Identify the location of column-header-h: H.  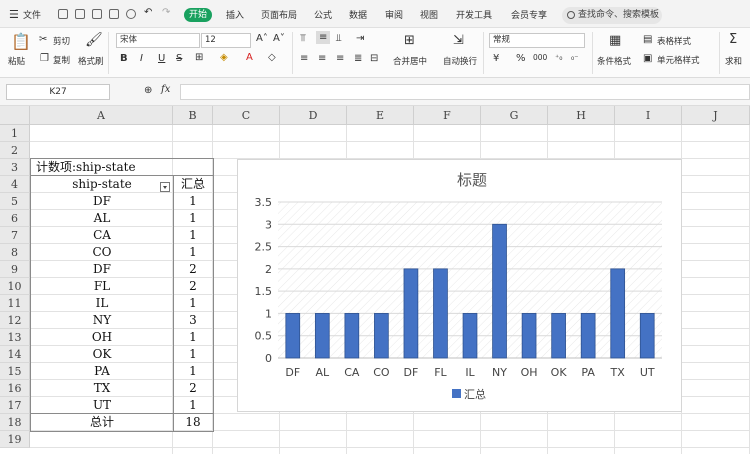
(581, 115).